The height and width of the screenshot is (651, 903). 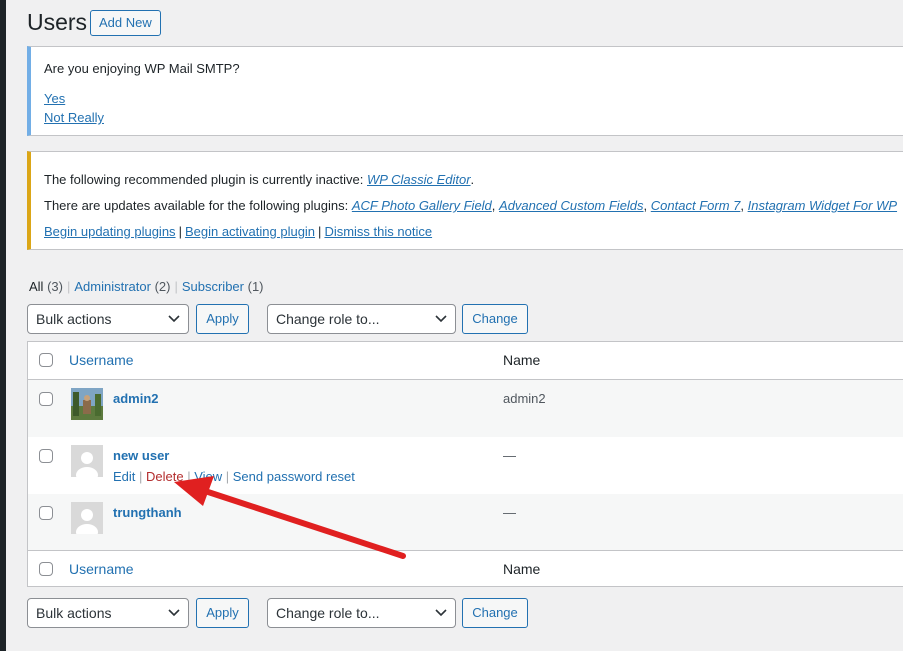 I want to click on add-new-user-button: Add New, so click(x=125, y=23).